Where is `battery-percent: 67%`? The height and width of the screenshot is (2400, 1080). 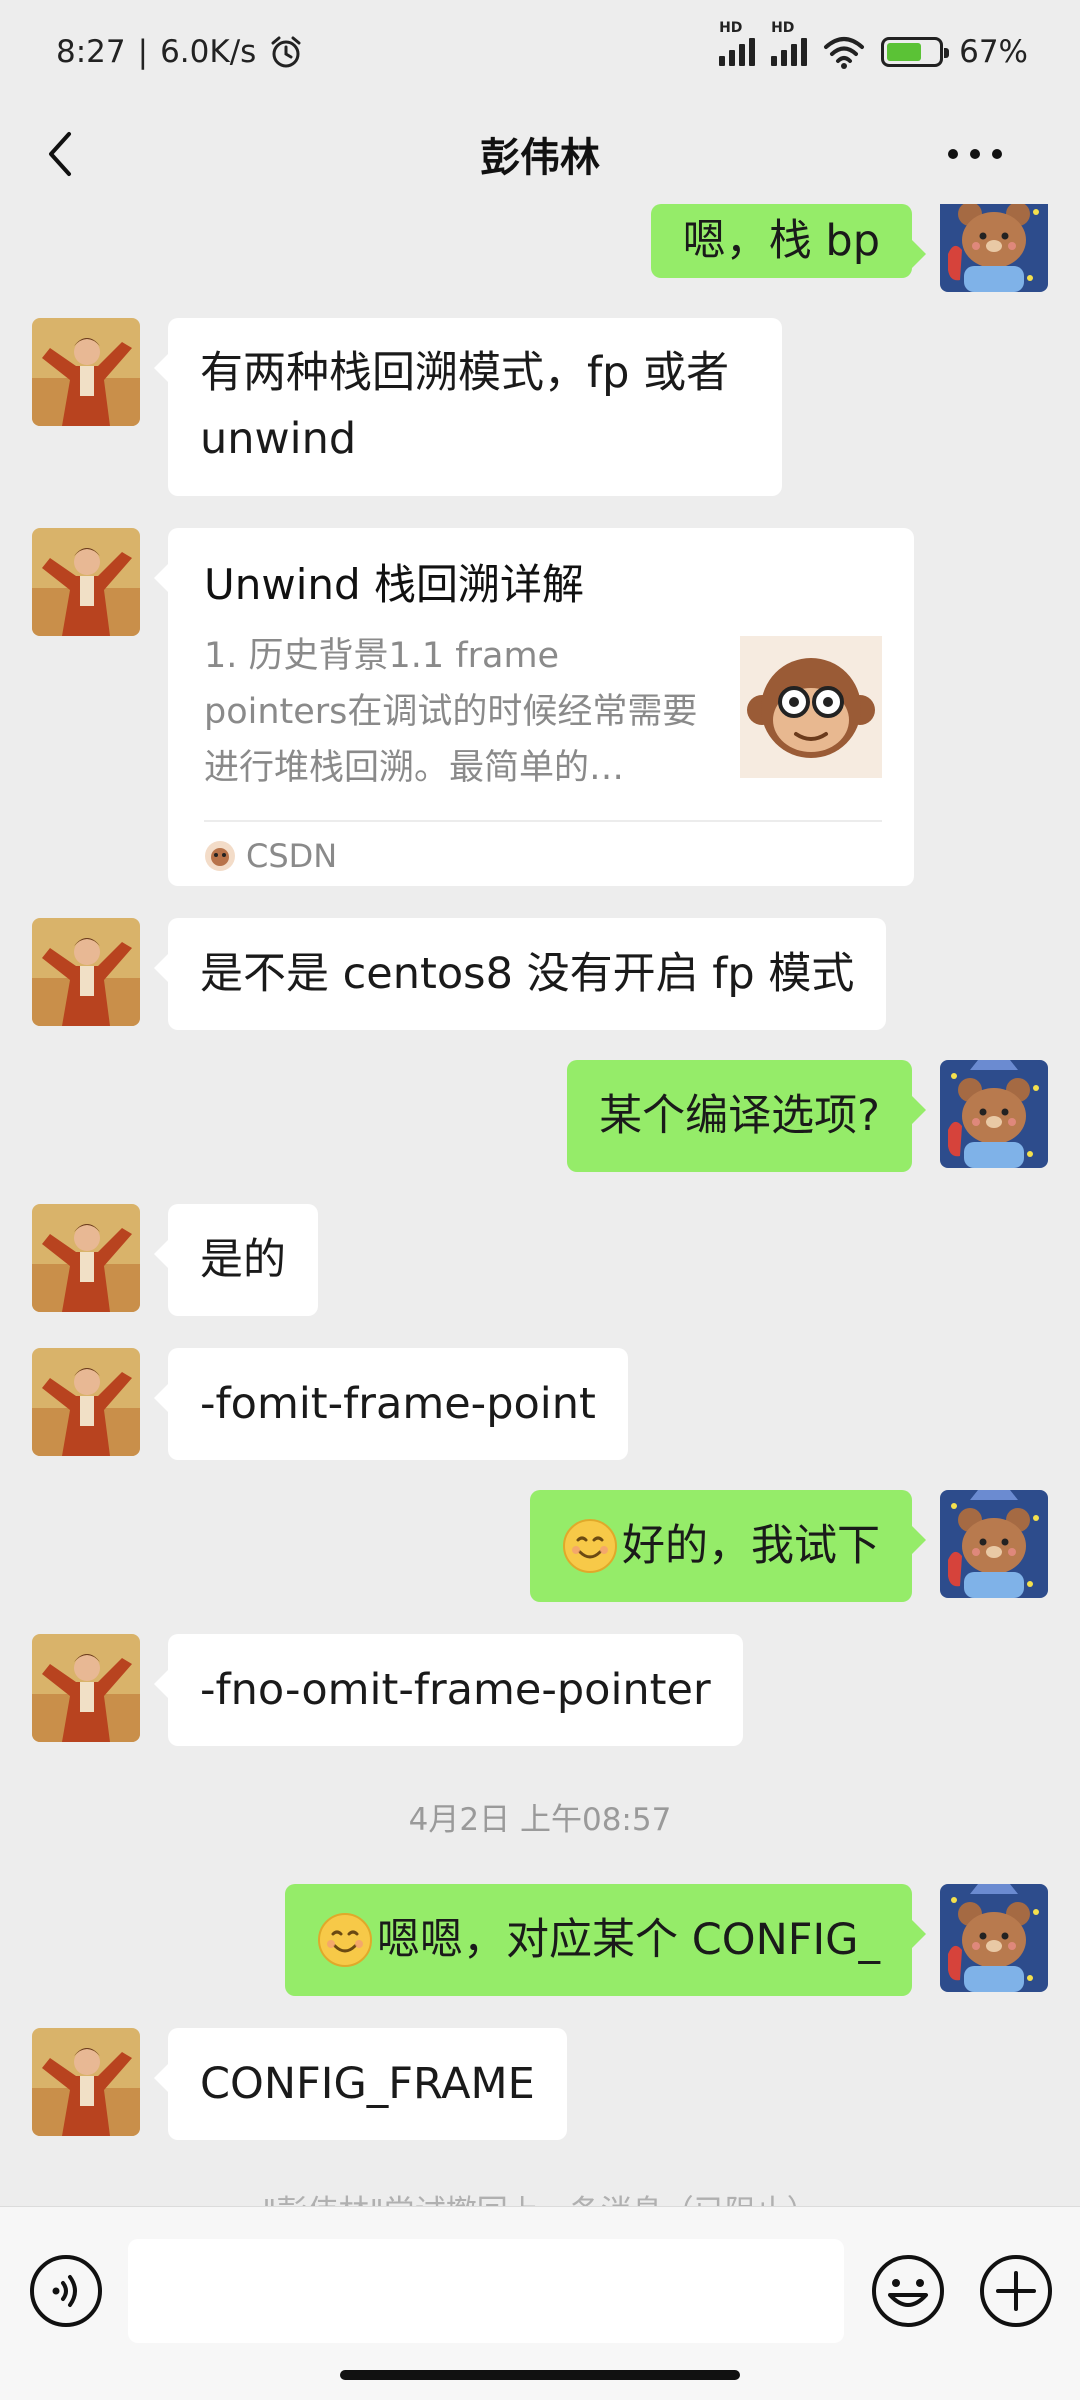 battery-percent: 67% is located at coordinates (993, 52).